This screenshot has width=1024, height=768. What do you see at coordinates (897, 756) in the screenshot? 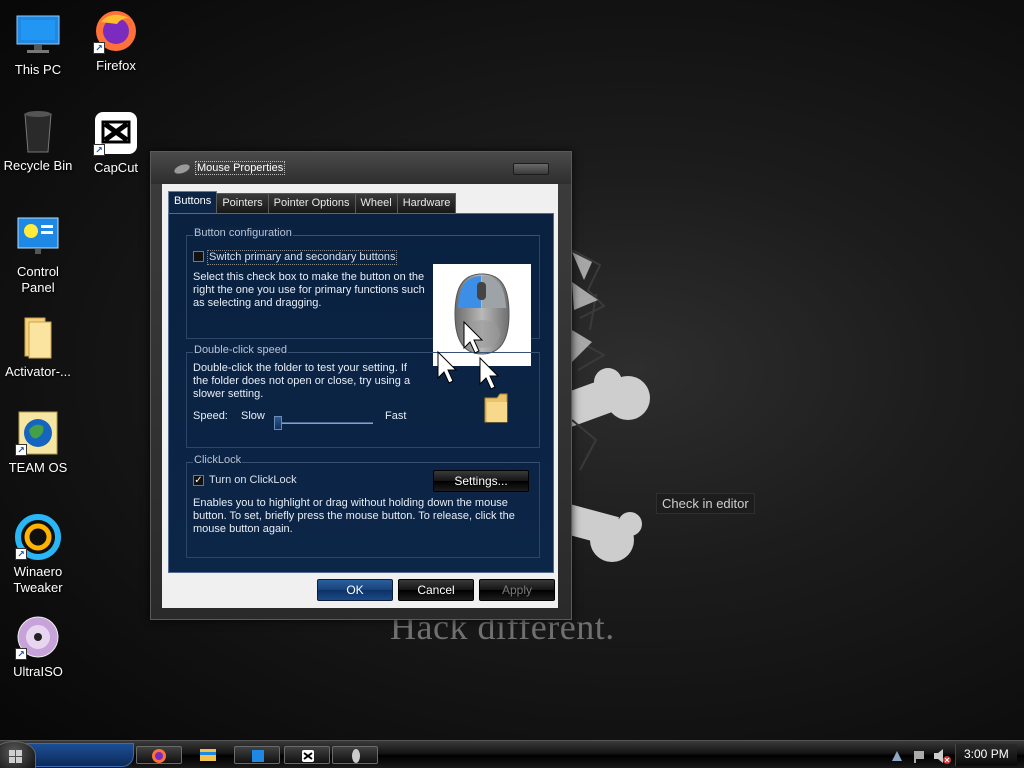
I see `network-tray-icon` at bounding box center [897, 756].